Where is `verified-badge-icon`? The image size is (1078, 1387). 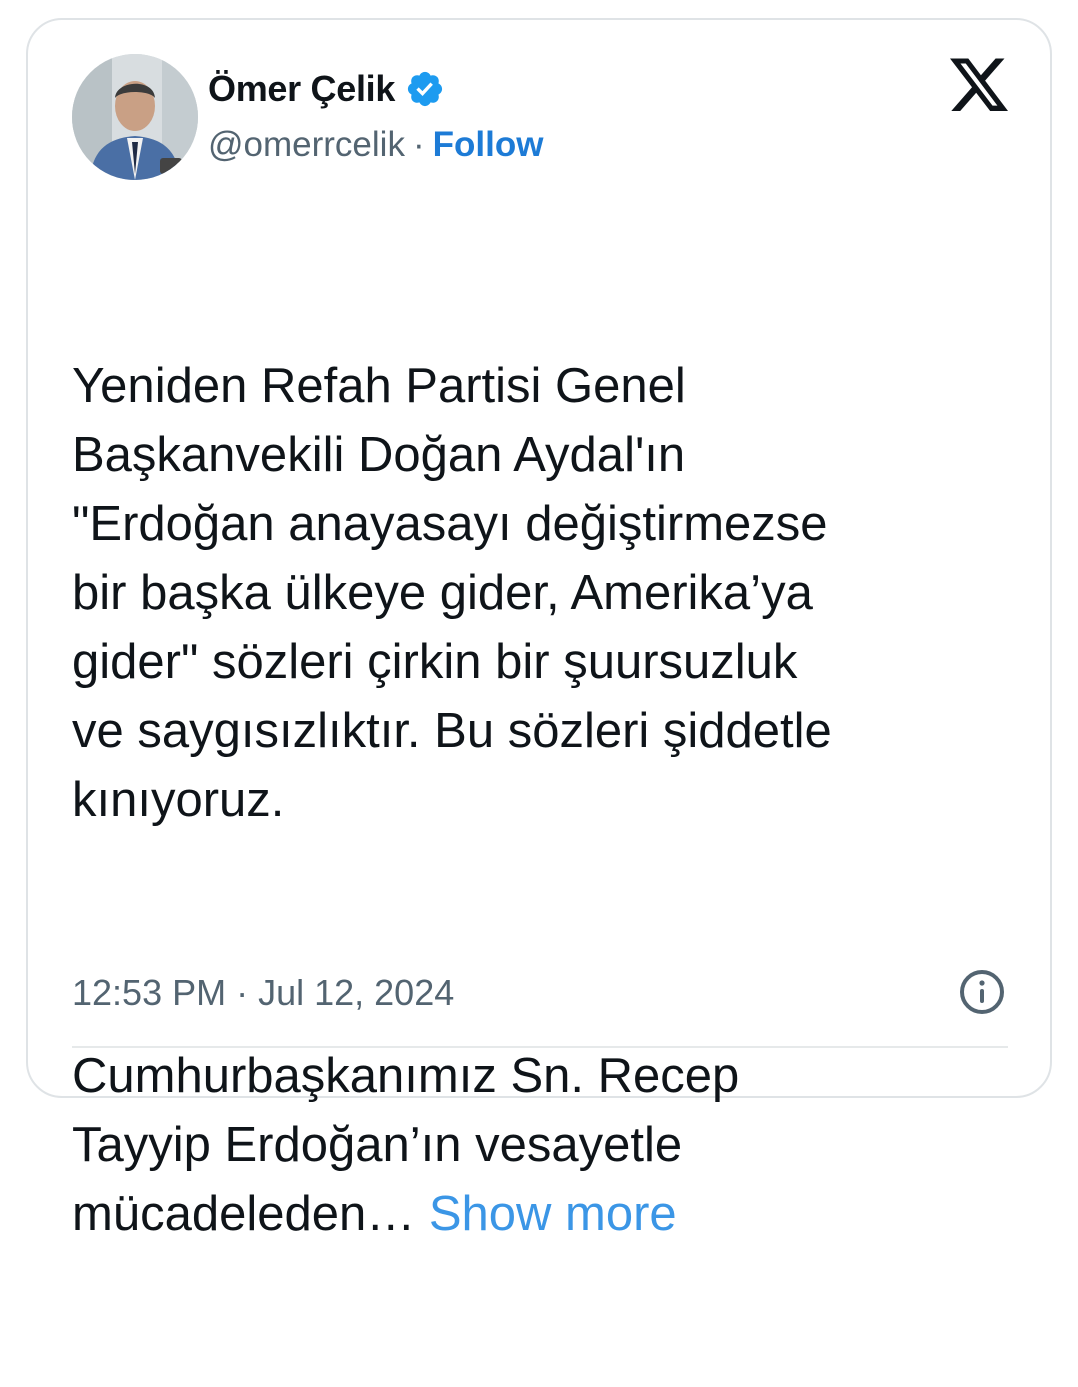 verified-badge-icon is located at coordinates (425, 89).